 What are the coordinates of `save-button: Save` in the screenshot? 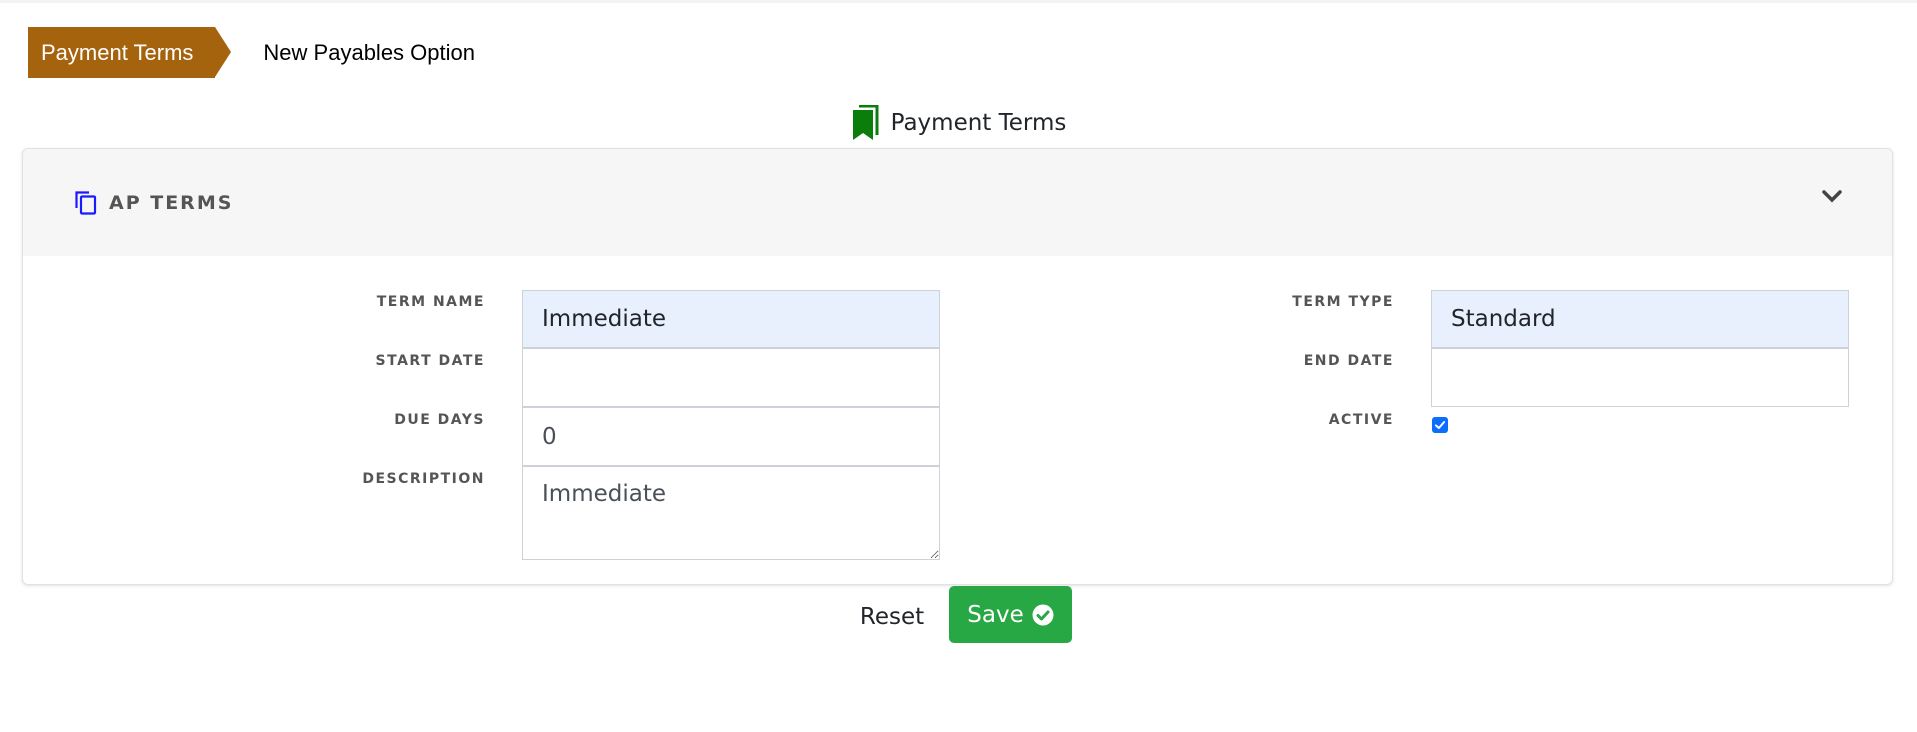 It's located at (1010, 614).